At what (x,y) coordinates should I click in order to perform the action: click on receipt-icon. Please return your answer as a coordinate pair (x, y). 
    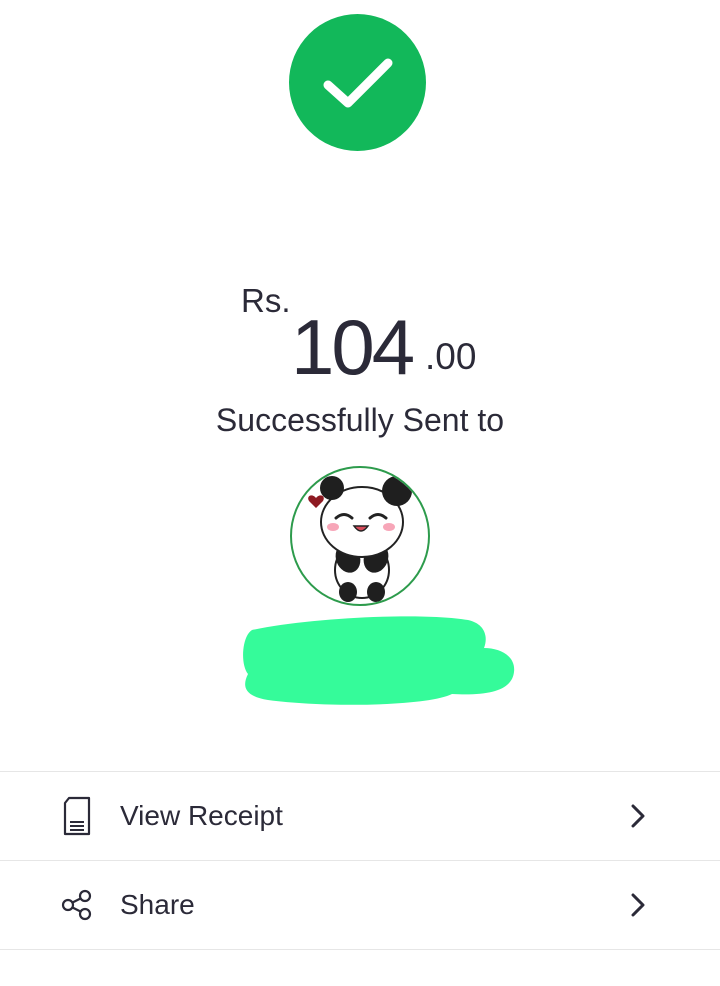
    Looking at the image, I should click on (77, 816).